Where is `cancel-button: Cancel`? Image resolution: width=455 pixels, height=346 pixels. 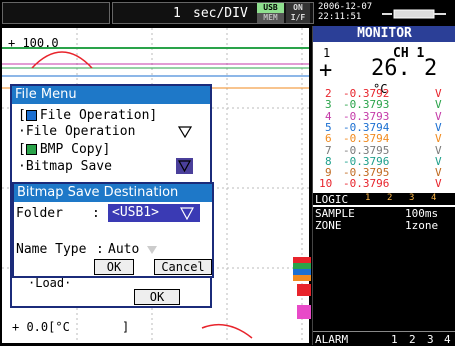 cancel-button: Cancel is located at coordinates (183, 267).